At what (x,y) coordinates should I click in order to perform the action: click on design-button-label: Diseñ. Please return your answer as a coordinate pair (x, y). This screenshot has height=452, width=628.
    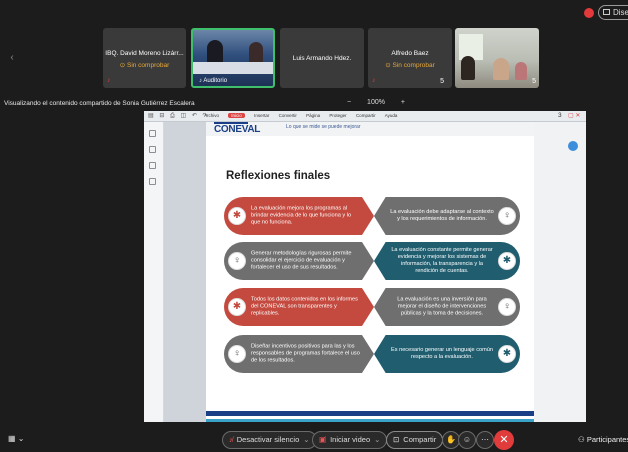
    Looking at the image, I should click on (620, 12).